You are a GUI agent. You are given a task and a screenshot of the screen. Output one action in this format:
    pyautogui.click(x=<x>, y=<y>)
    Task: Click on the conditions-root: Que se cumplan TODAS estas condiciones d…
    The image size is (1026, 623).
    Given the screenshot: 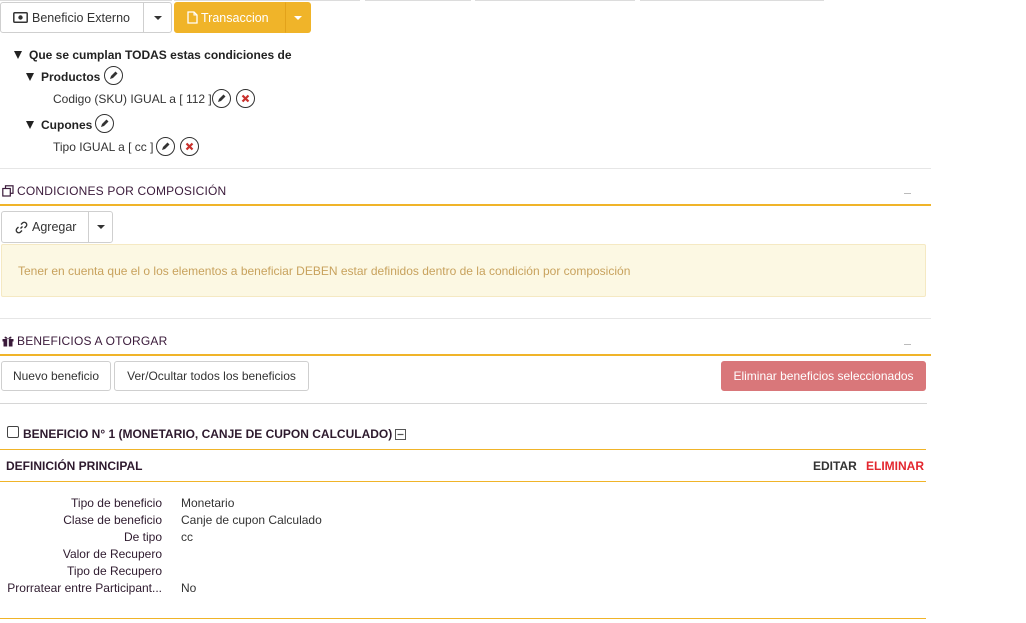 What is the action you would take?
    pyautogui.click(x=153, y=55)
    